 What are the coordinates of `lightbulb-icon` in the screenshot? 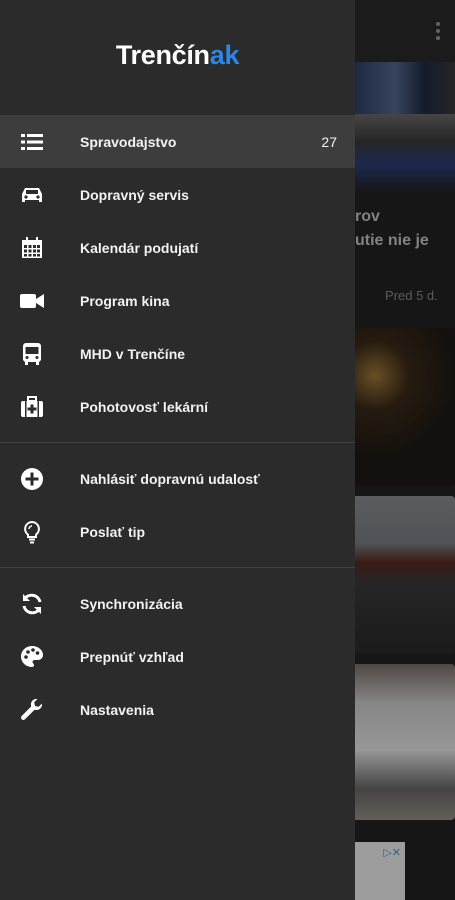 It's located at (32, 532).